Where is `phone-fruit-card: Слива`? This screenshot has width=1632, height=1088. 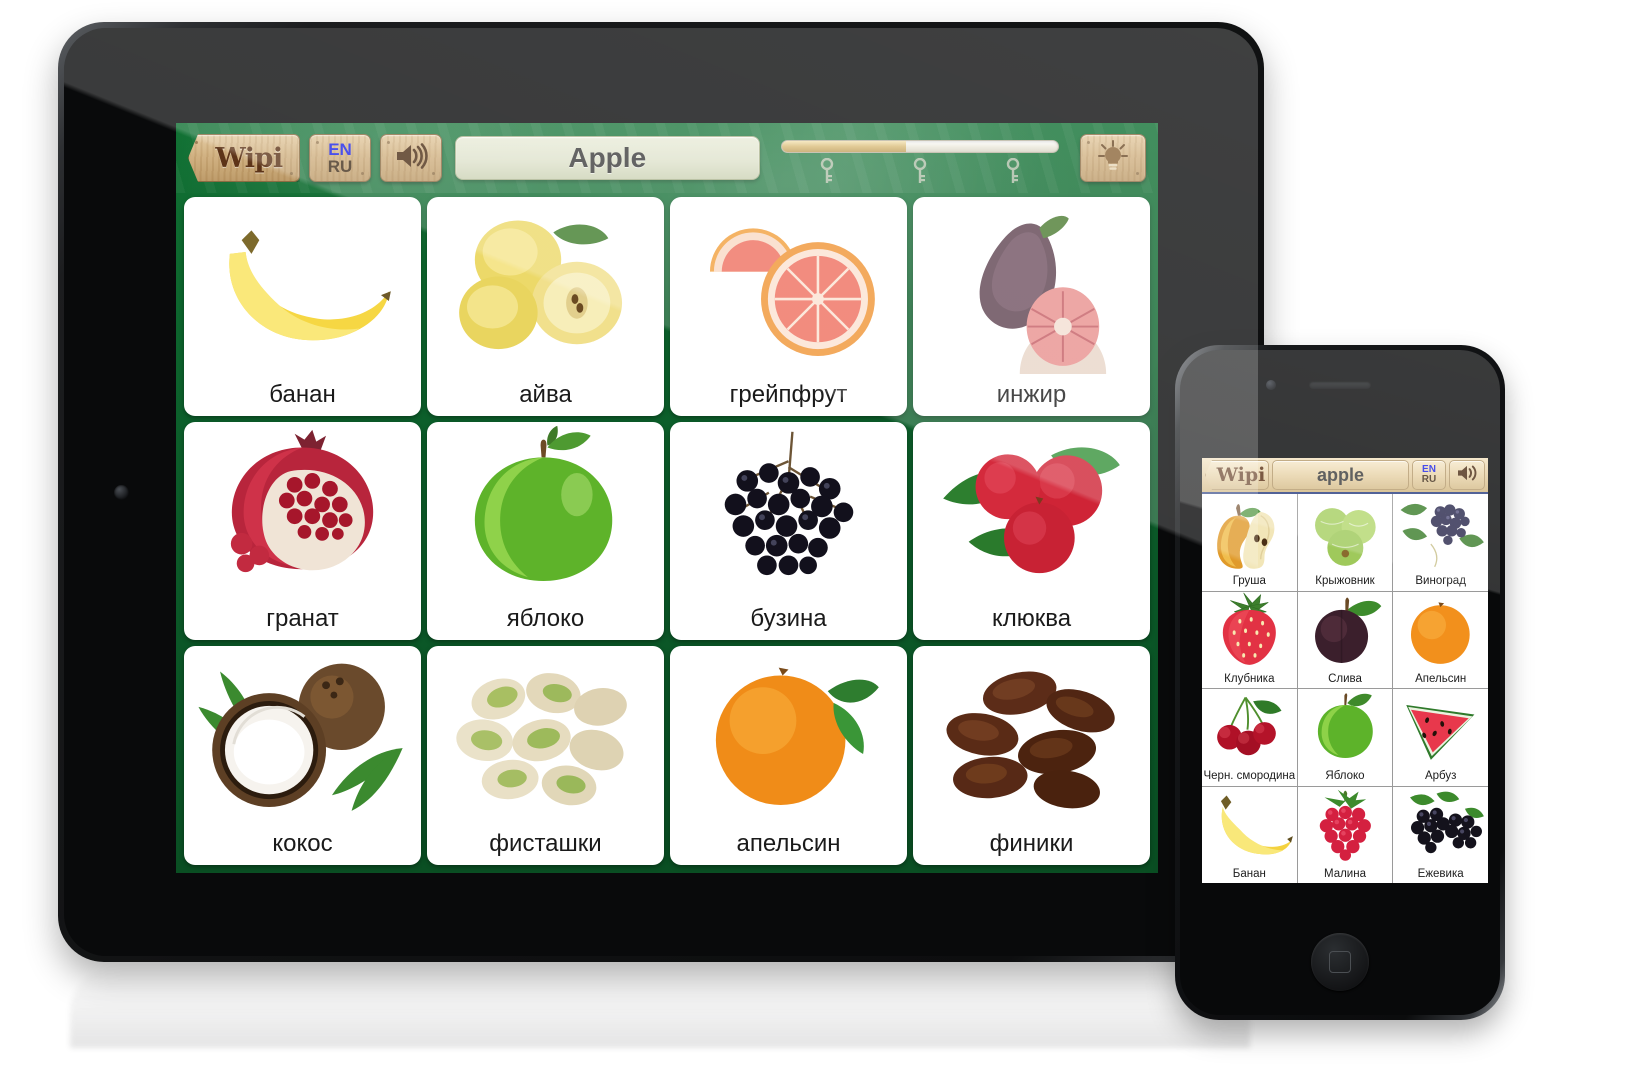
phone-fruit-card: Слива is located at coordinates (1345, 639).